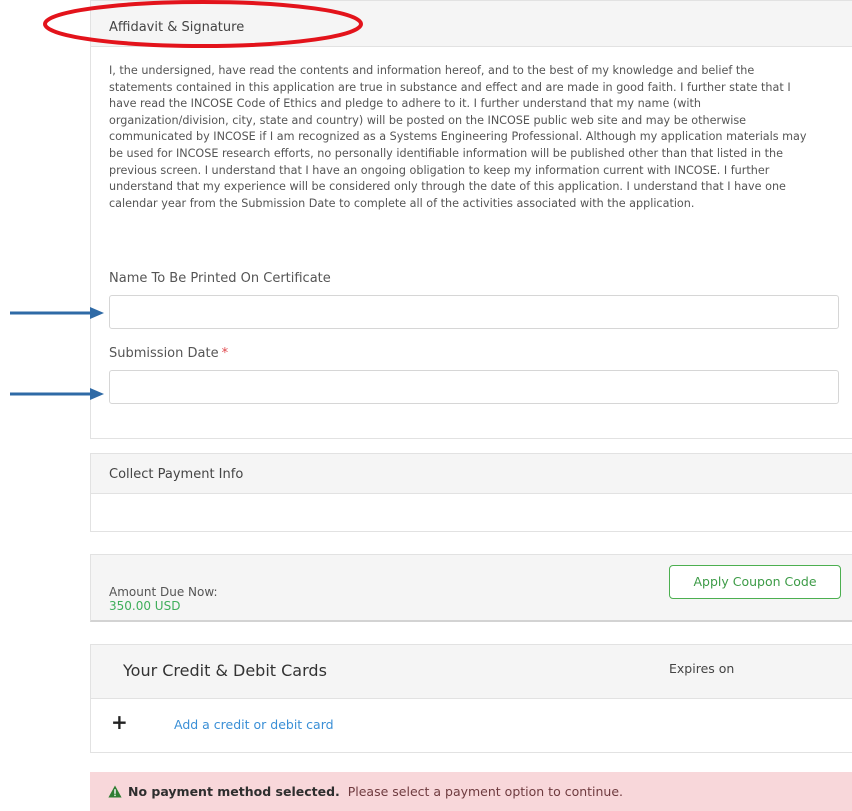 The width and height of the screenshot is (852, 811). I want to click on collect-payment-panel: Collect Payment Info, so click(471, 492).